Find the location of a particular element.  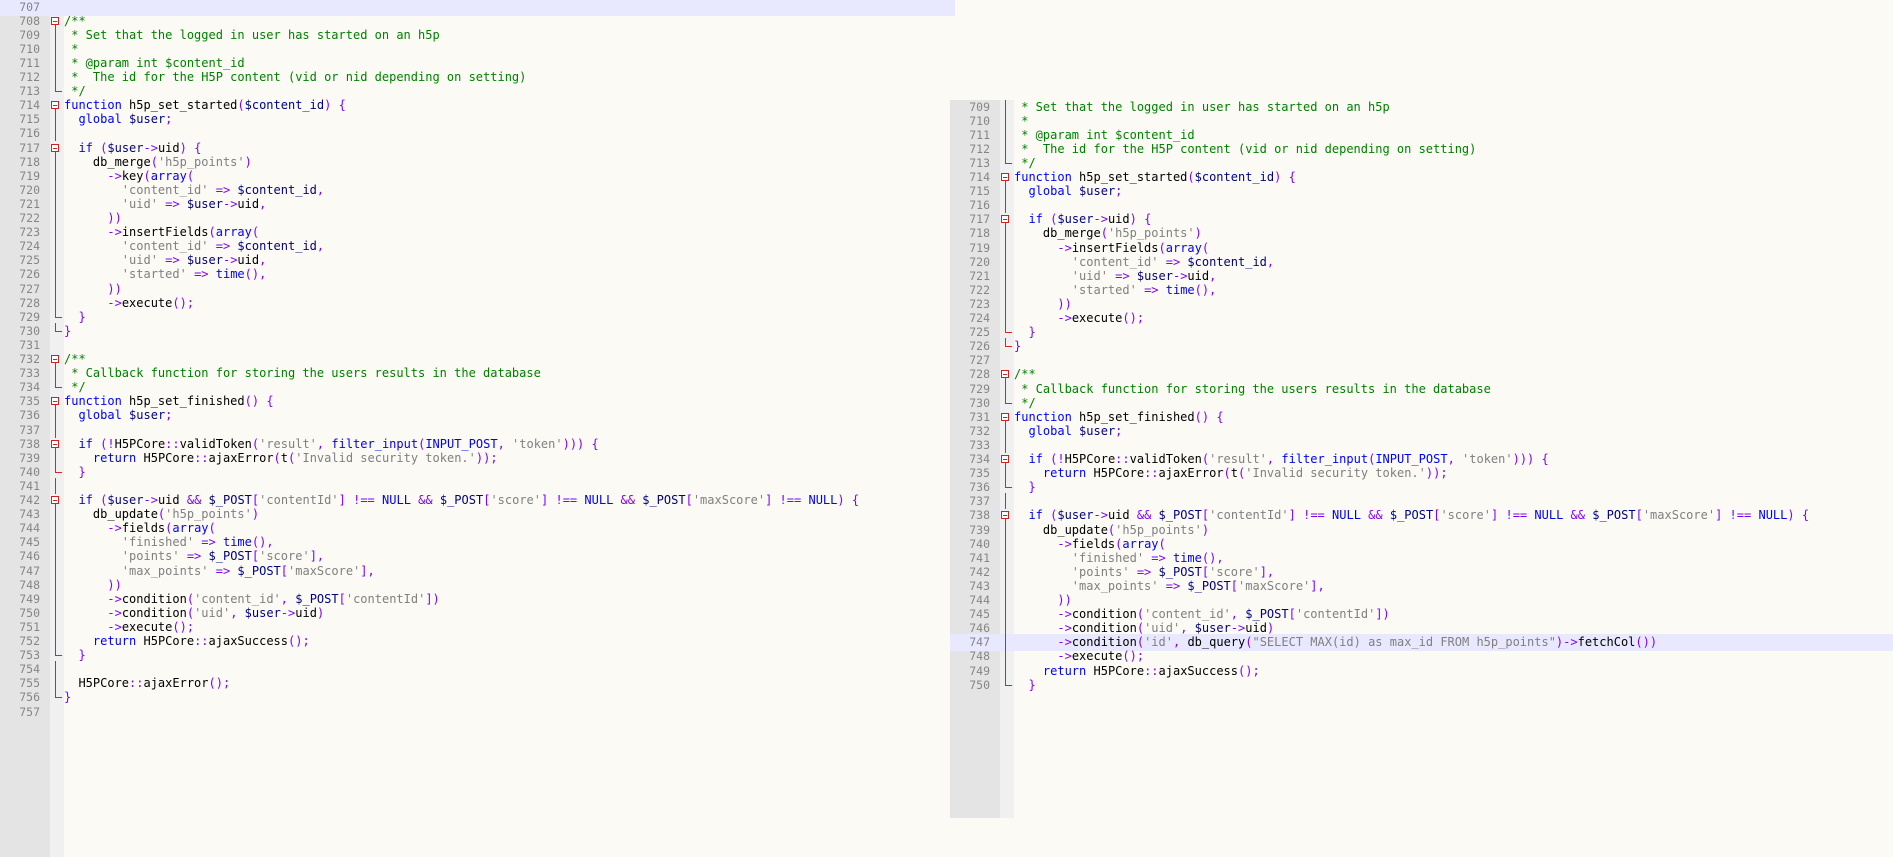

code-token: * is located at coordinates (71, 48).